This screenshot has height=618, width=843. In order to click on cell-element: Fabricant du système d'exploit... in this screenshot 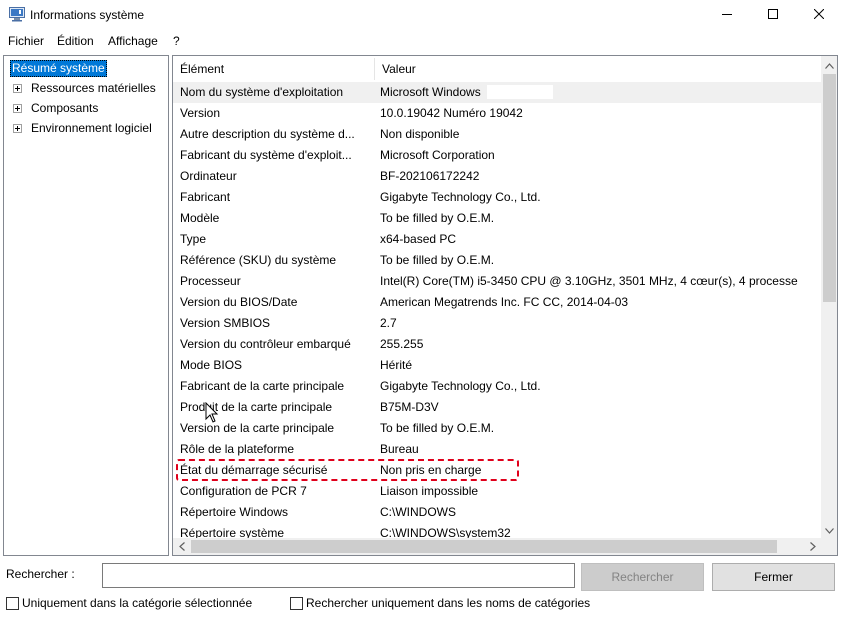, I will do `click(266, 155)`.